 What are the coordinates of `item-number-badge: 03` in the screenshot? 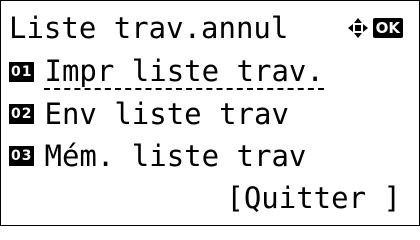 It's located at (22, 156).